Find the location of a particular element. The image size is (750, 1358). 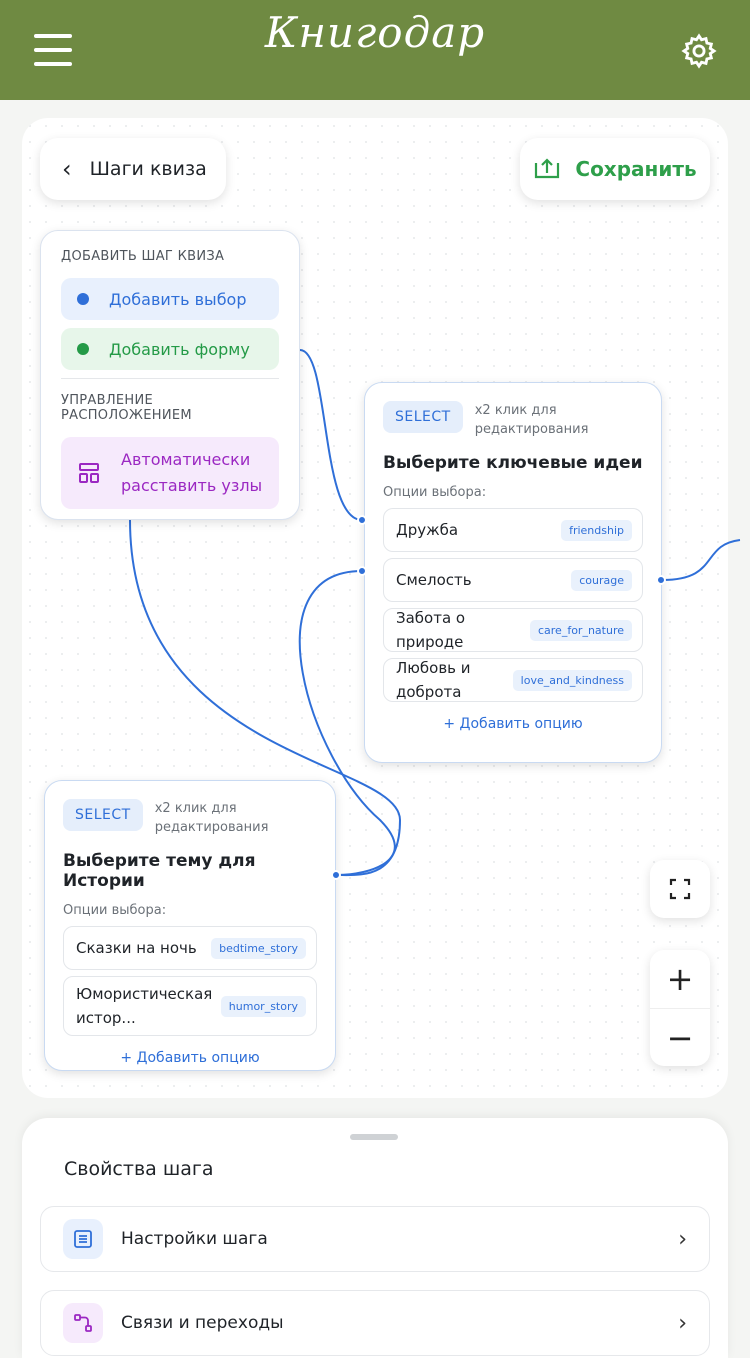

sheet-drag-handle is located at coordinates (374, 1137).